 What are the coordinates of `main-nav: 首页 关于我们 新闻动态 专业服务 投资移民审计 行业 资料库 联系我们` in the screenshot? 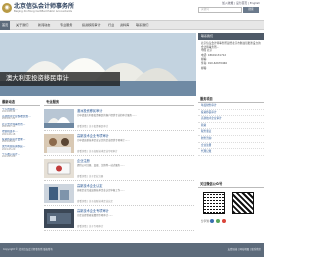 It's located at (132, 25).